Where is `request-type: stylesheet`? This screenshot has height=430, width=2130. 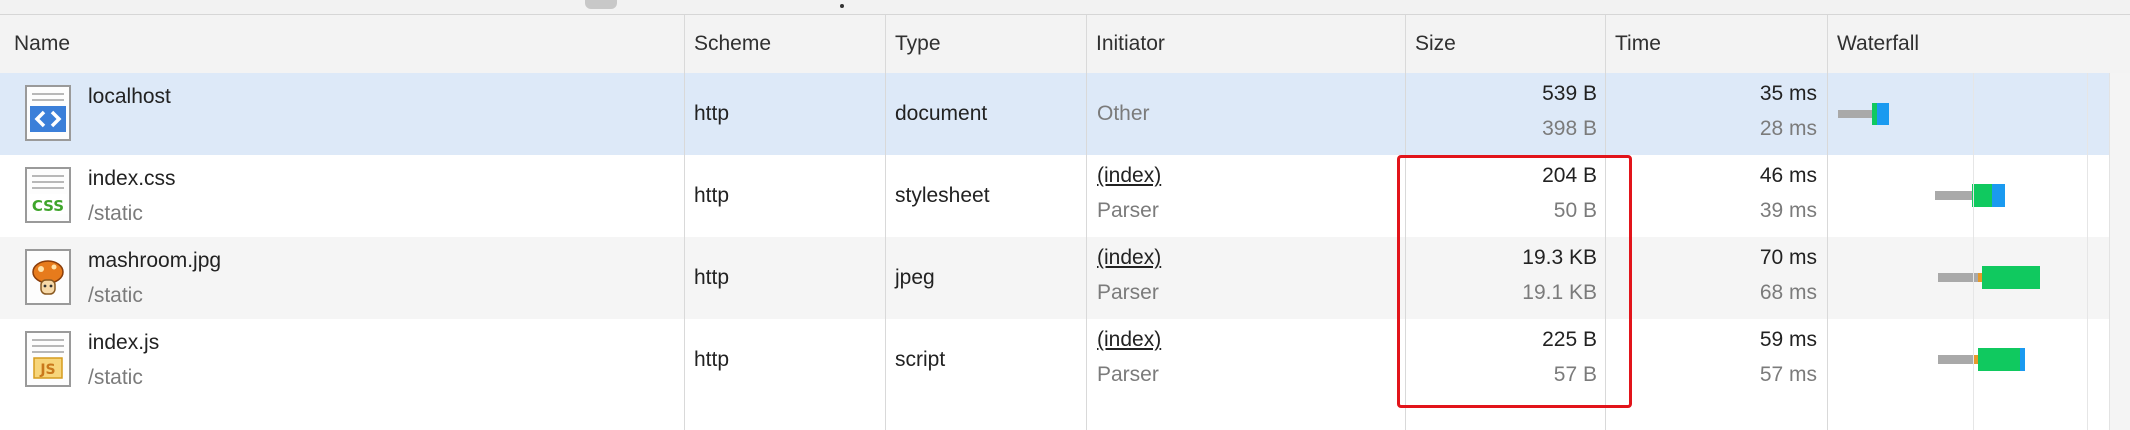 request-type: stylesheet is located at coordinates (942, 195).